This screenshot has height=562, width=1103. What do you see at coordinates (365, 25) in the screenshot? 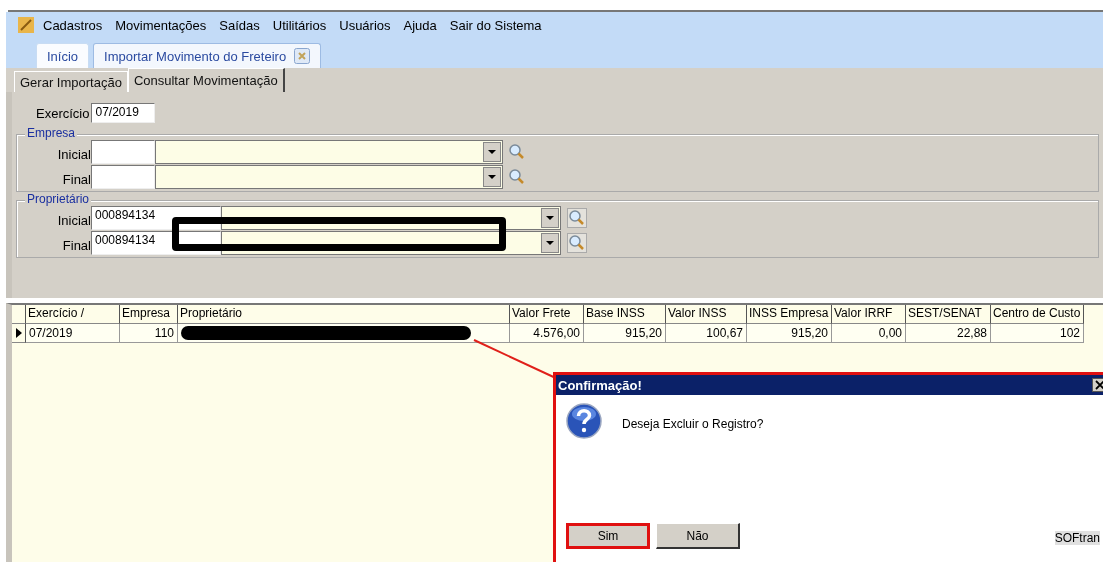
I see `menu-item: Usuários` at bounding box center [365, 25].